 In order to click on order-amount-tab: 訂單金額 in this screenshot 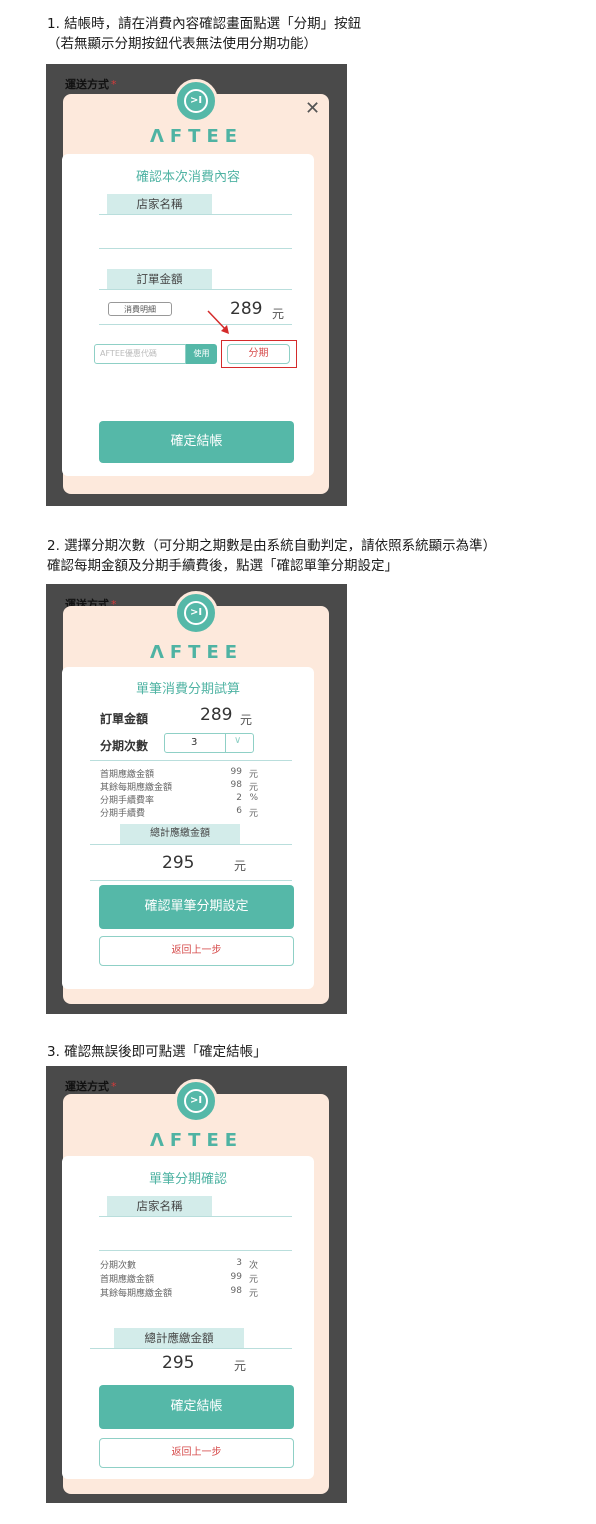, I will do `click(159, 279)`.